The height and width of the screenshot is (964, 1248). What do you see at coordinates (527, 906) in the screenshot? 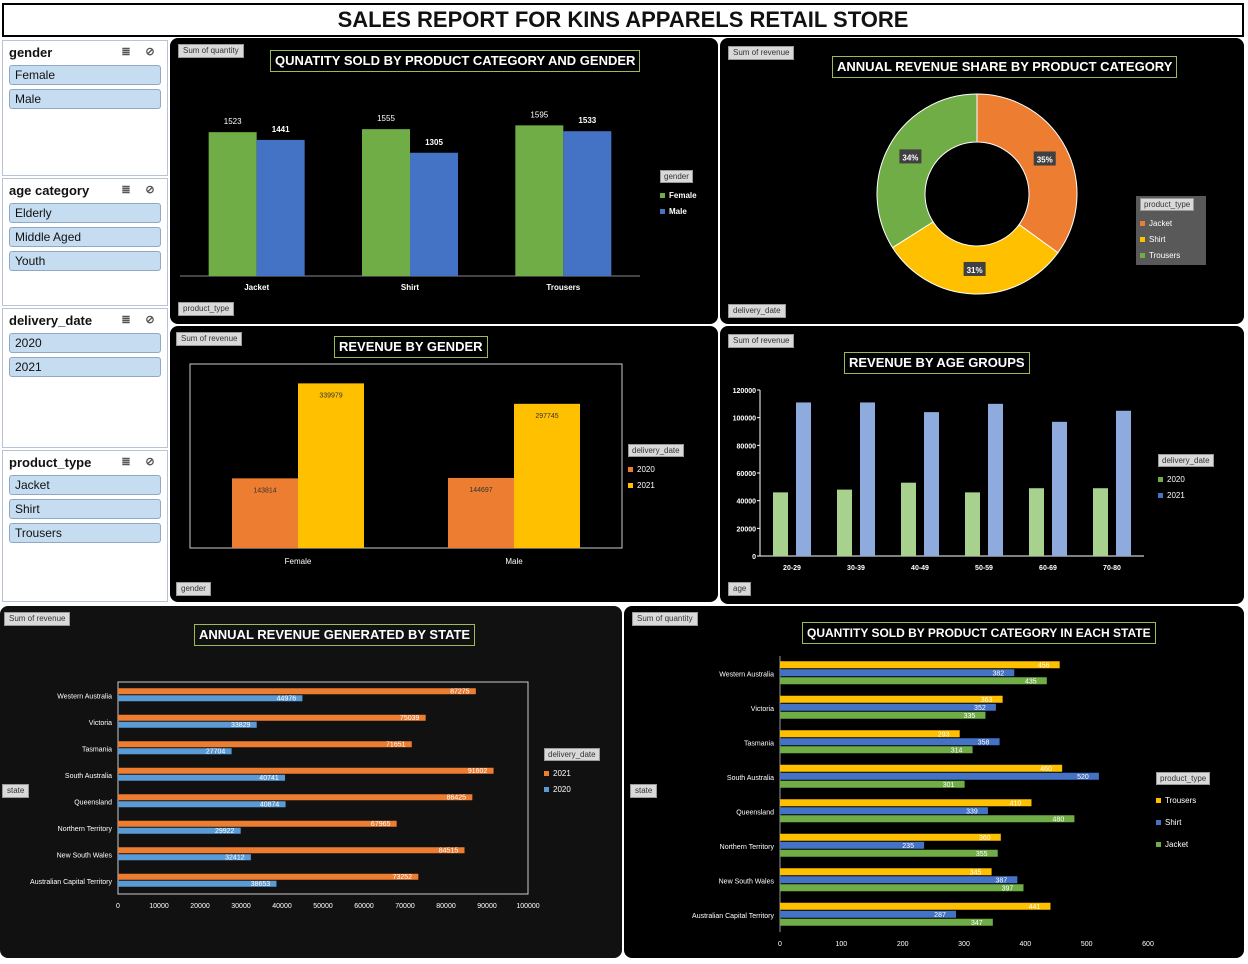
I see `x-tick-label: 100000` at bounding box center [527, 906].